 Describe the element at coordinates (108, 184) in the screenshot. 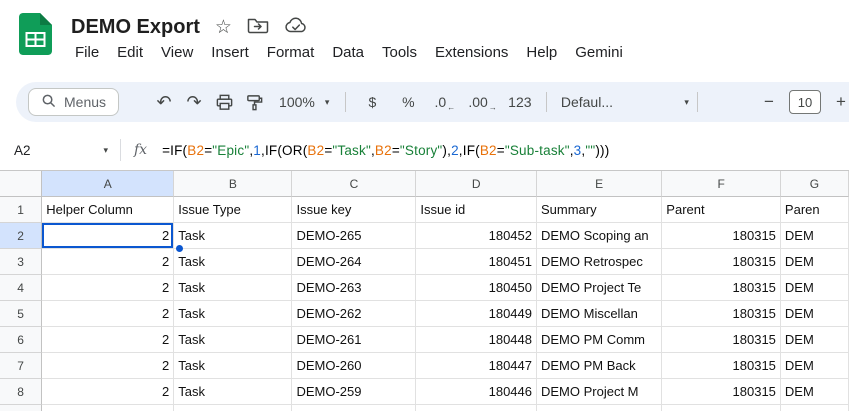

I see `column-header-A: A` at that location.